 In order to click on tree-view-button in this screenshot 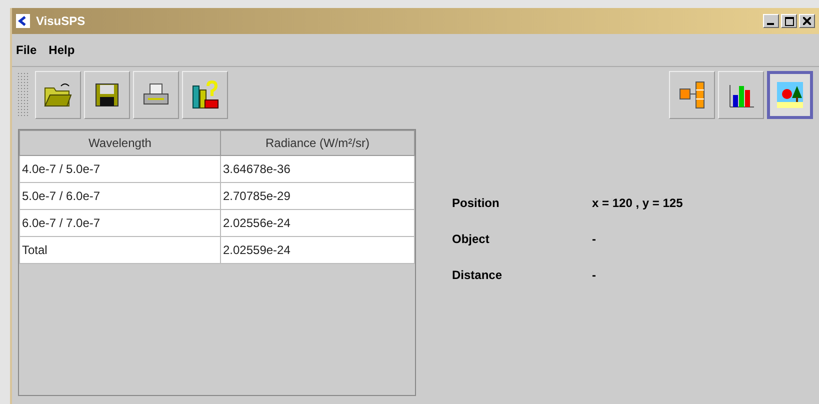, I will do `click(692, 95)`.